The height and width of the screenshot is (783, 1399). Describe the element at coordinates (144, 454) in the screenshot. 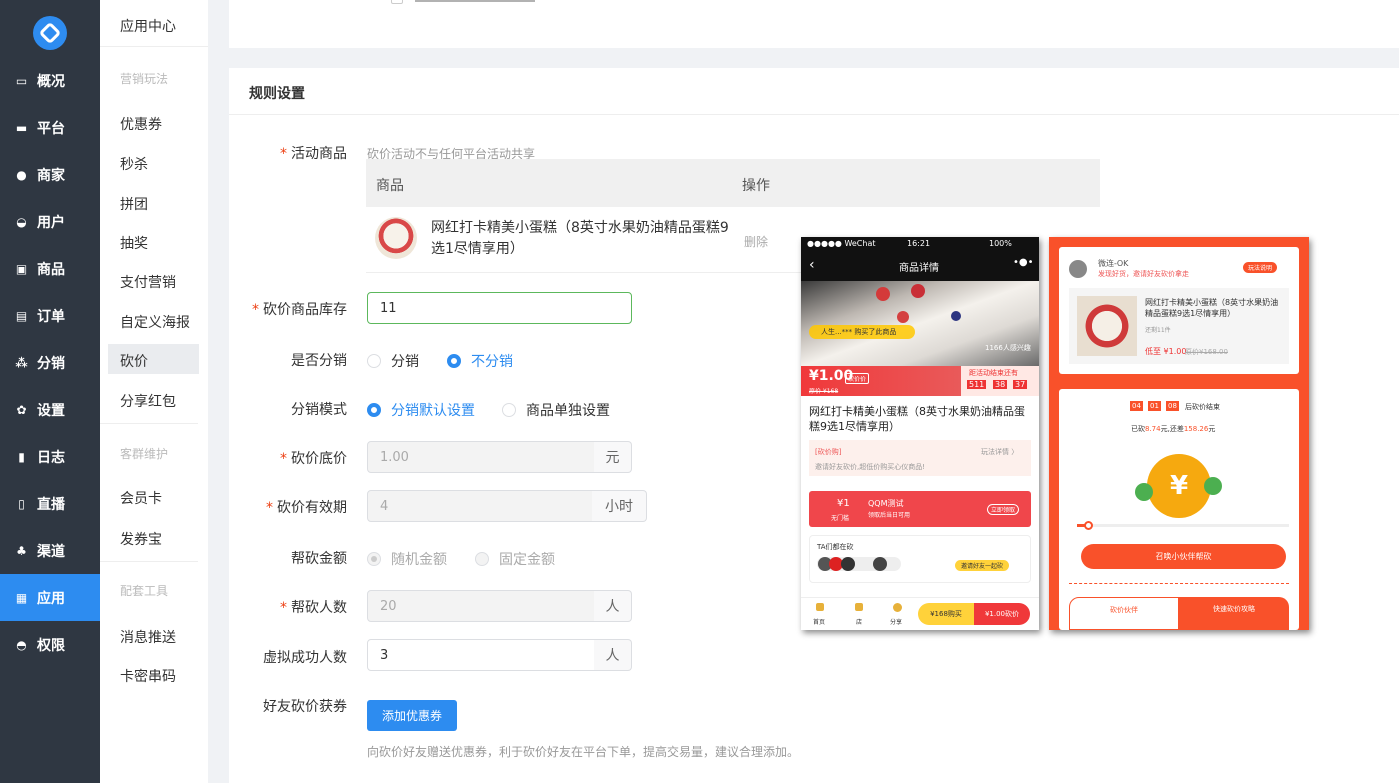

I see `sub-cat-customer: 客群维护` at that location.